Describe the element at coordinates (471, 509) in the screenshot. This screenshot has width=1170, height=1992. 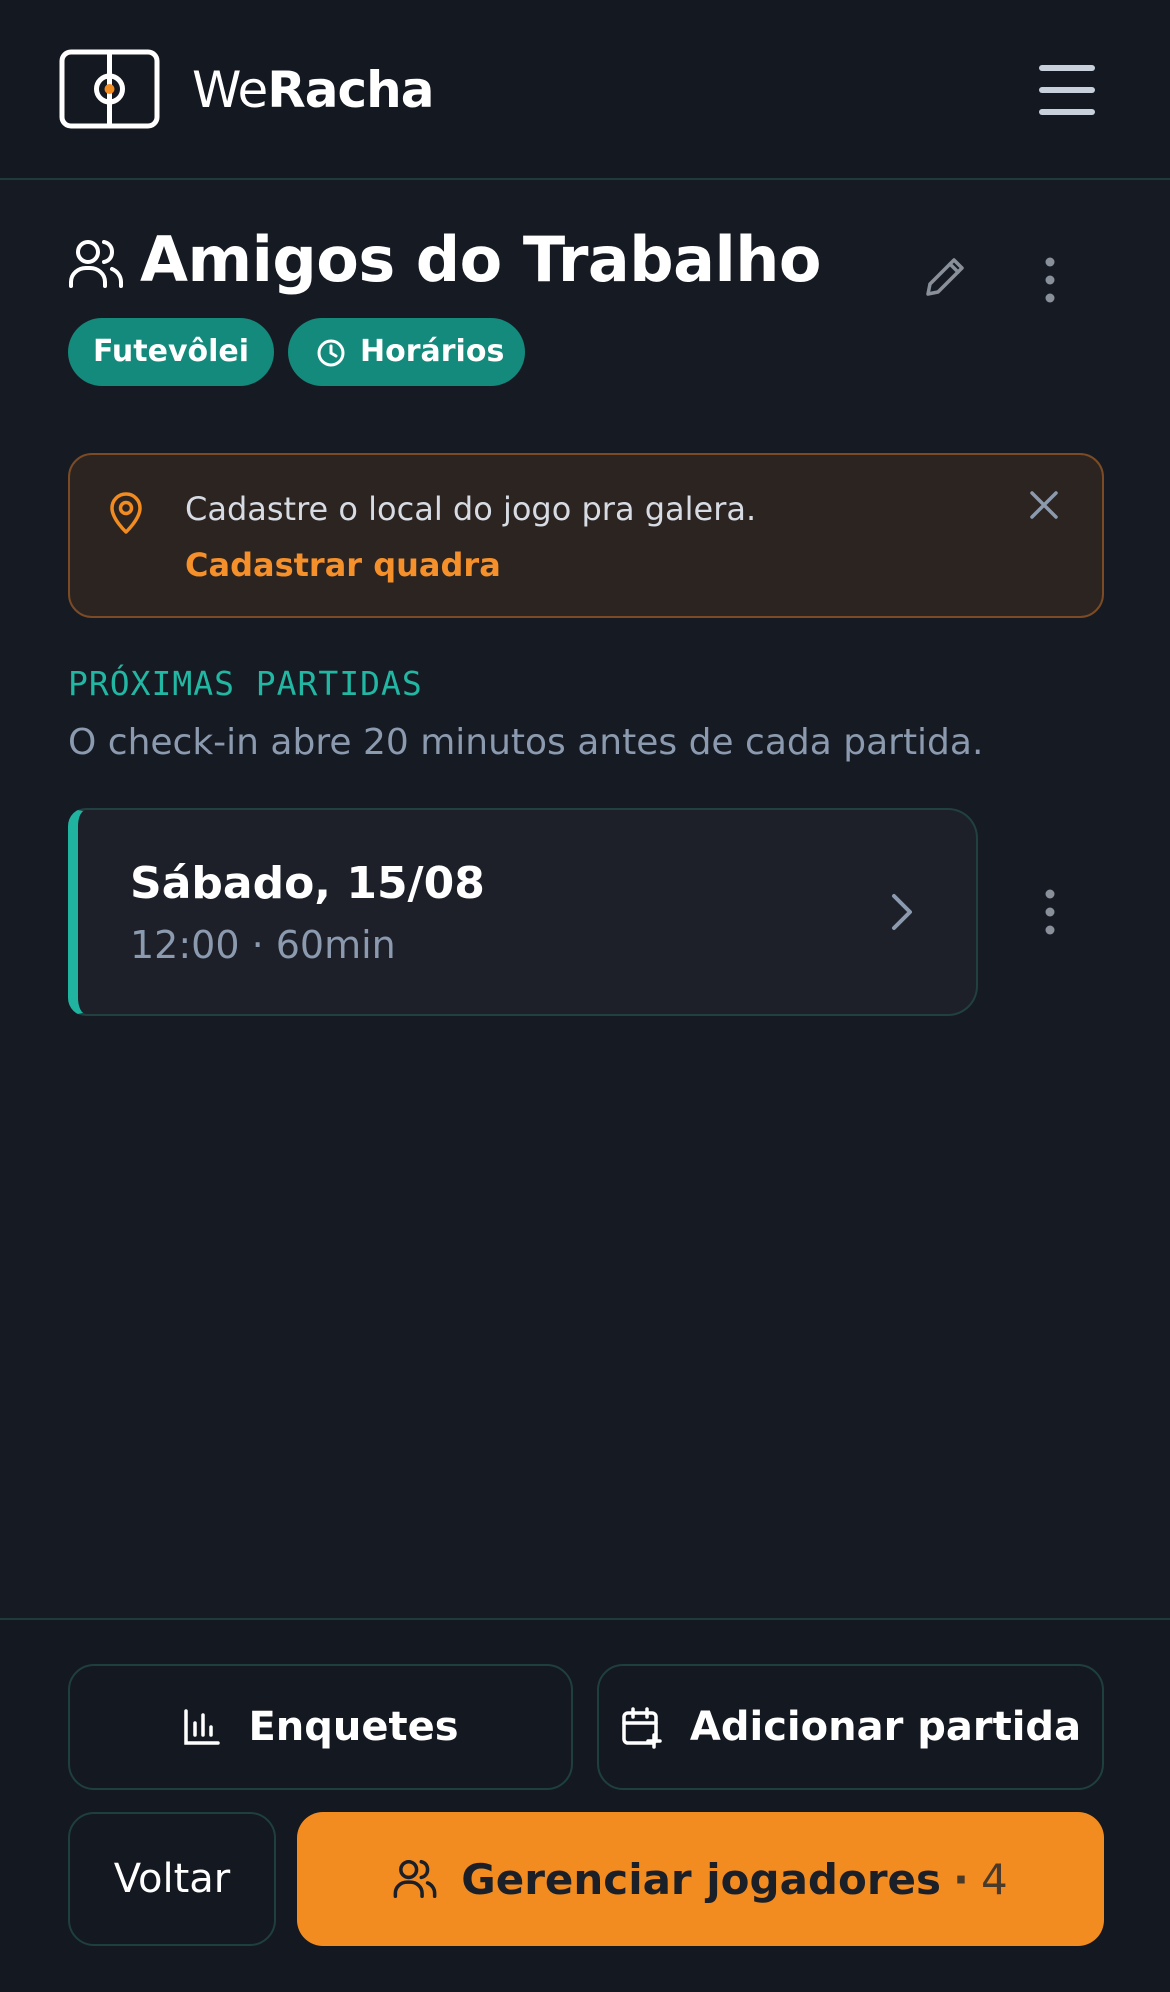
I see `alert-message: Cadastre o local do jogo pra galera.` at that location.